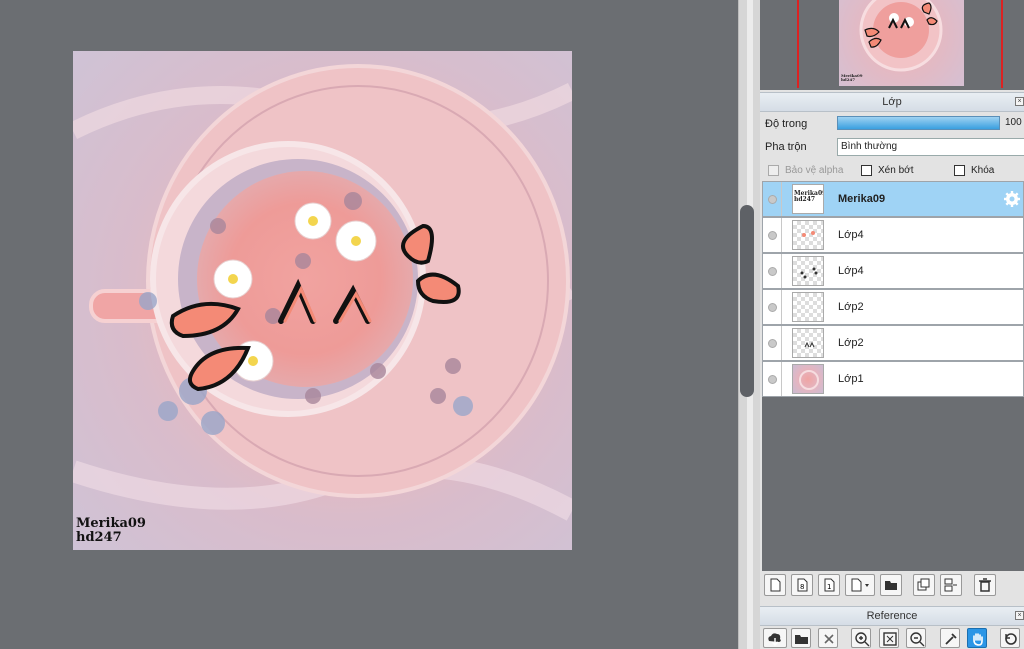 This screenshot has width=1024, height=649. I want to click on folder-icon, so click(891, 585).